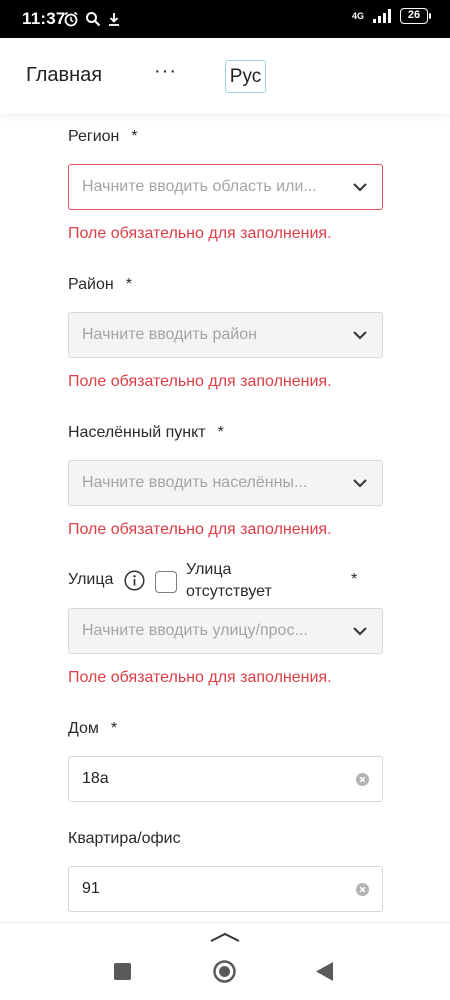  Describe the element at coordinates (103, 136) in the screenshot. I see `region-label: Регион *` at that location.